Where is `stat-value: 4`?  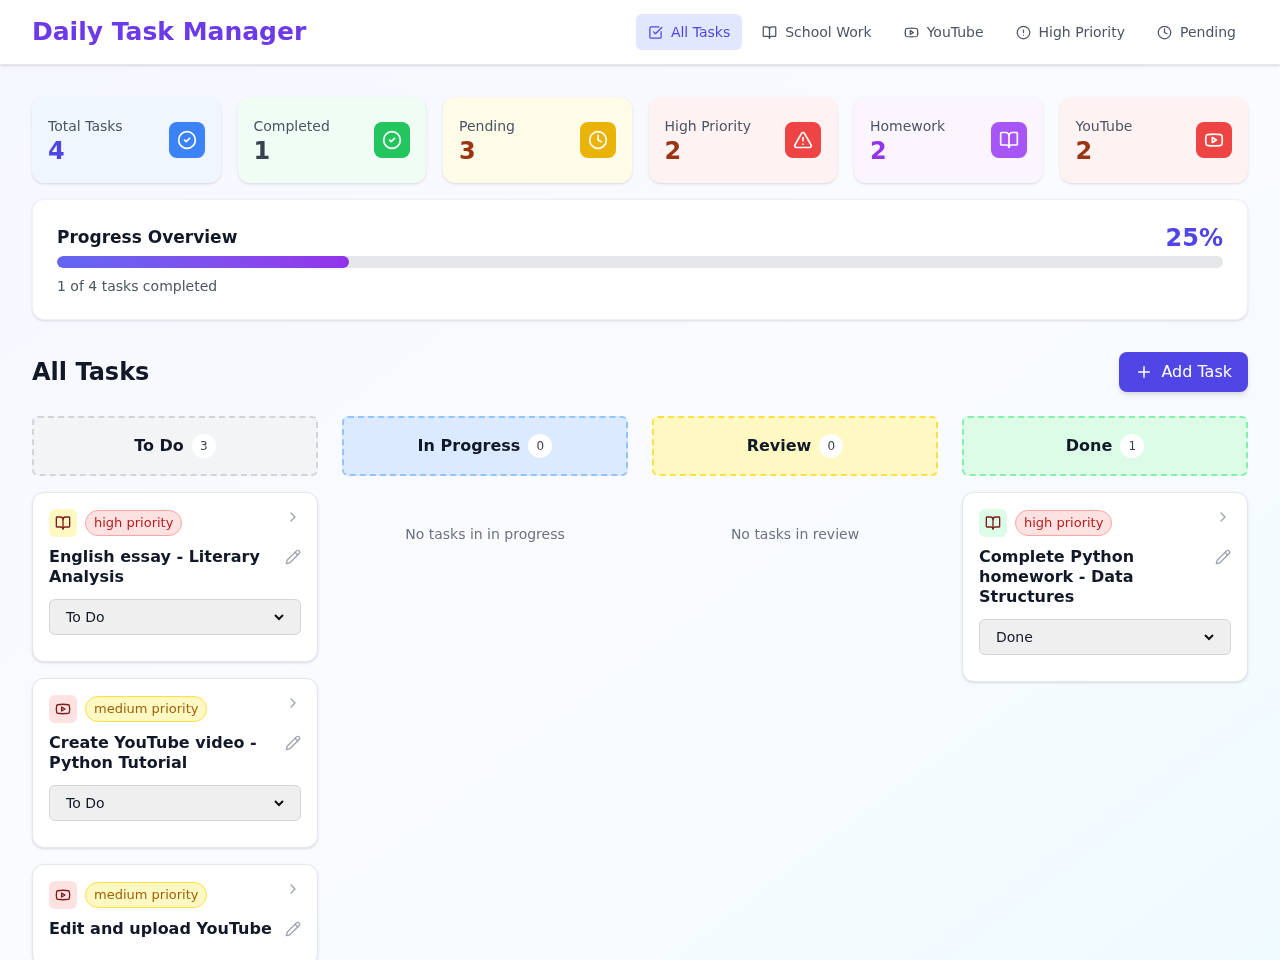
stat-value: 4 is located at coordinates (57, 150).